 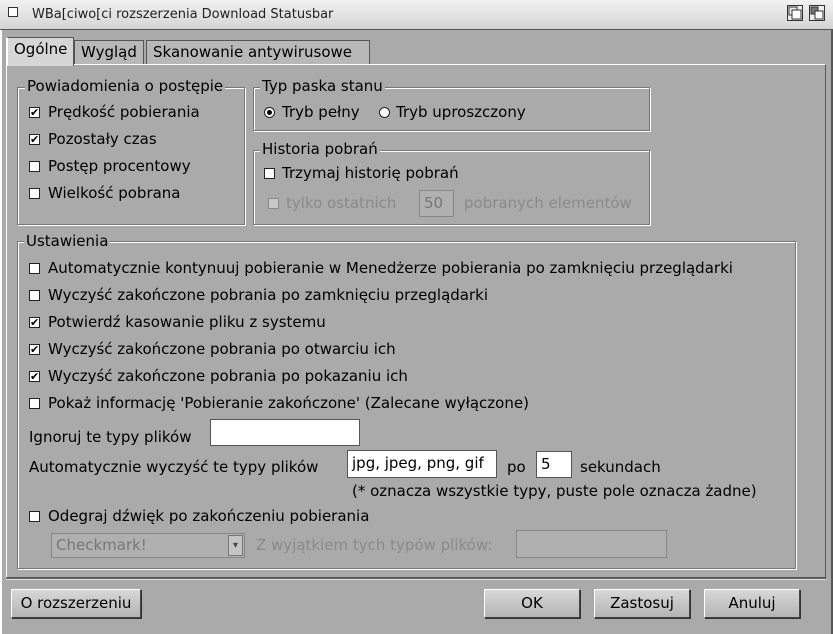 I want to click on ignore-types-label: Ignoruj te typy plików, so click(x=110, y=437).